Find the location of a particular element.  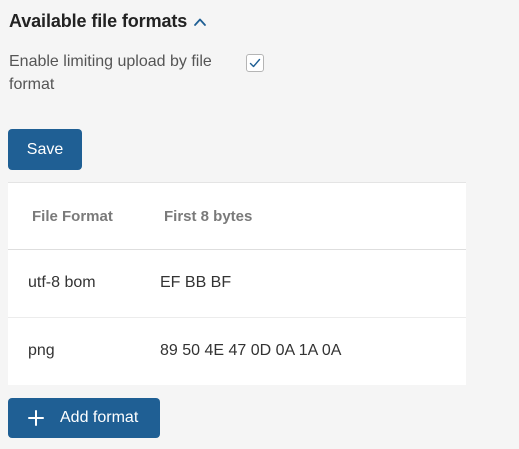

section-header-toggle: Available file formats is located at coordinates (108, 21).